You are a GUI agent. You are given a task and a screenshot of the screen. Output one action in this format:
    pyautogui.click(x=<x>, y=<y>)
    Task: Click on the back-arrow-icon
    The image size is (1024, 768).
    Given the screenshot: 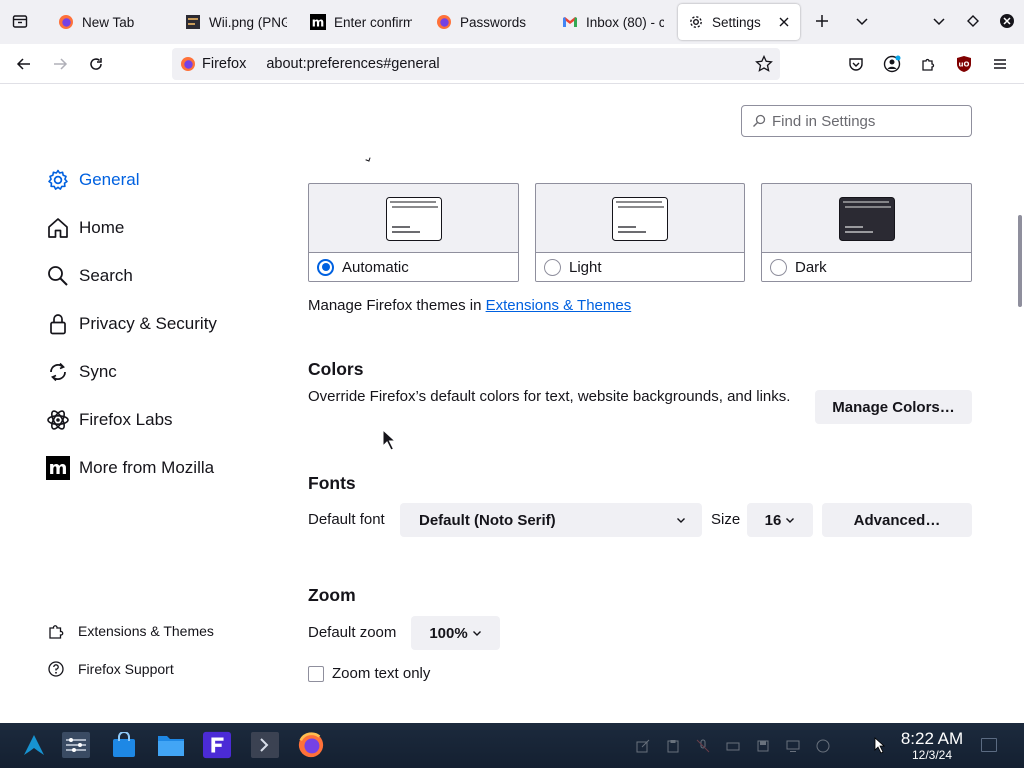 What is the action you would take?
    pyautogui.click(x=23, y=64)
    